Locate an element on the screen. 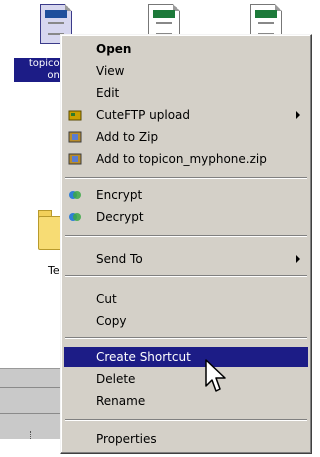  menu-item-cut: Cut is located at coordinates (186, 299).